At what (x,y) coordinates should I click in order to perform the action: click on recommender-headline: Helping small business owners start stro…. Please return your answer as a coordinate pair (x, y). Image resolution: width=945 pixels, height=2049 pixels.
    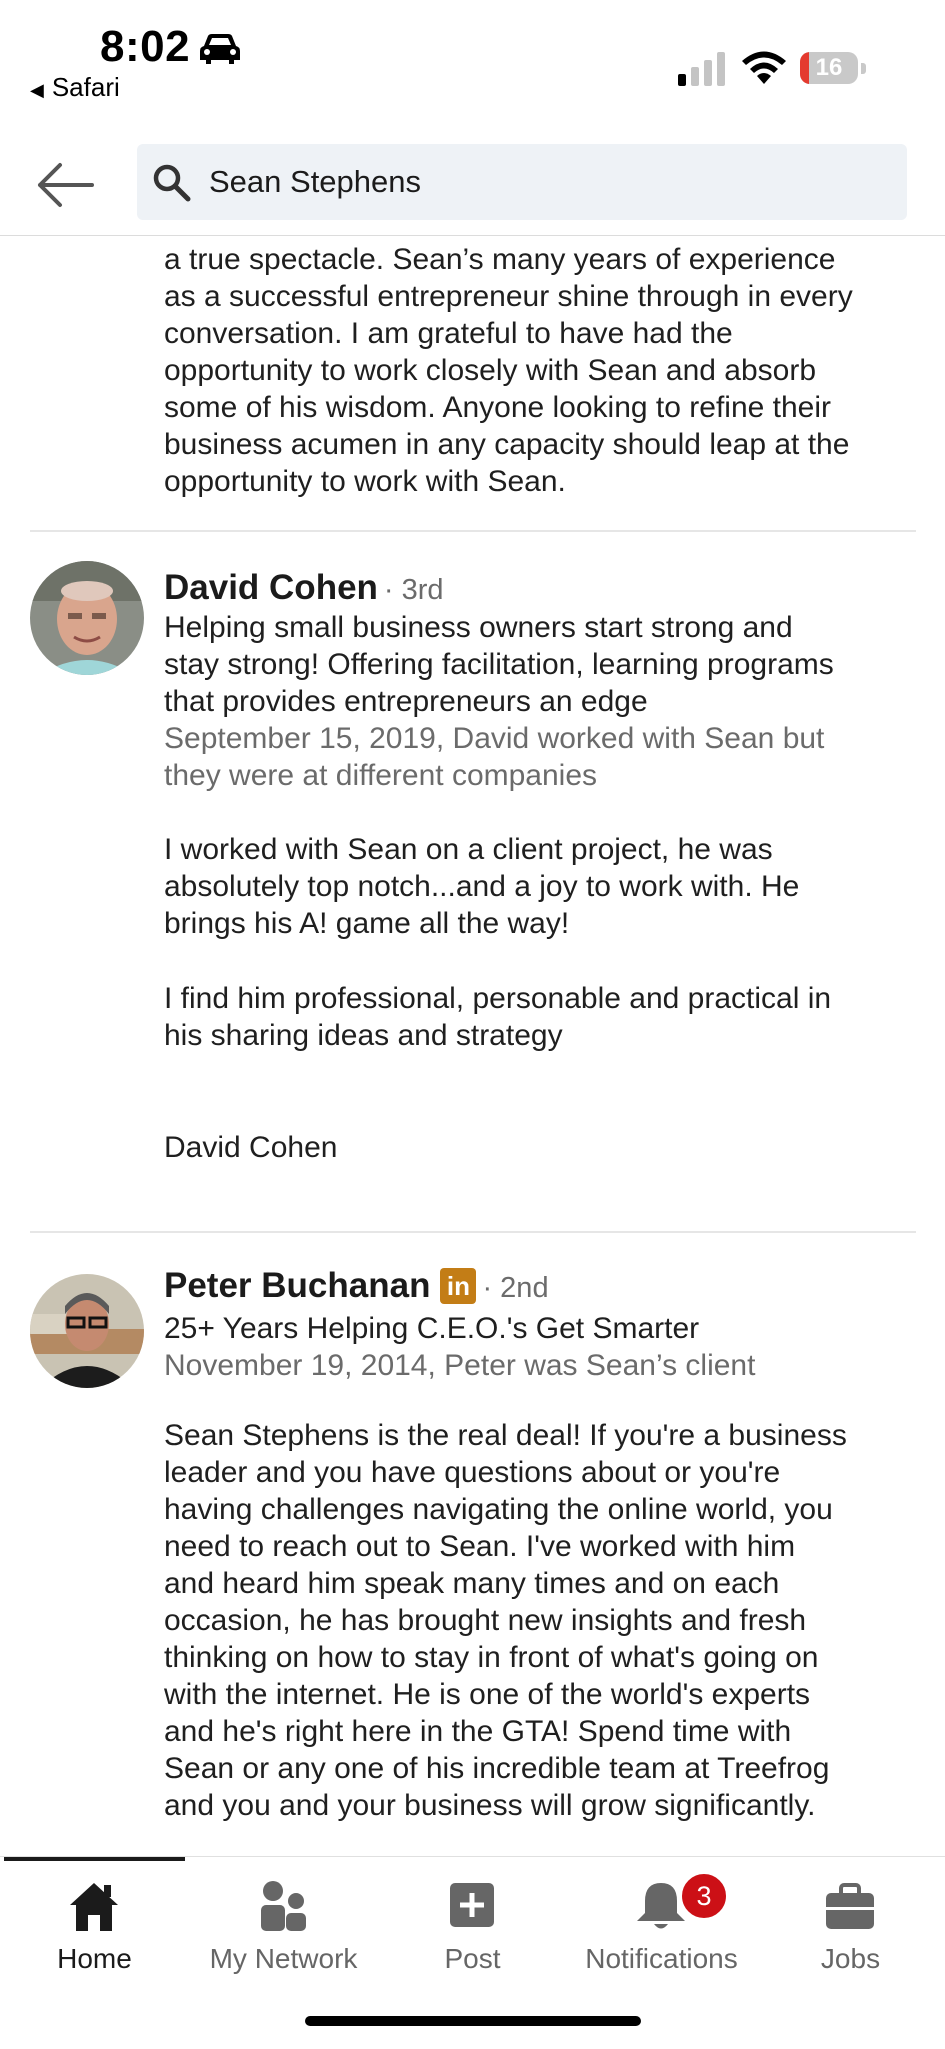
    Looking at the image, I should click on (499, 664).